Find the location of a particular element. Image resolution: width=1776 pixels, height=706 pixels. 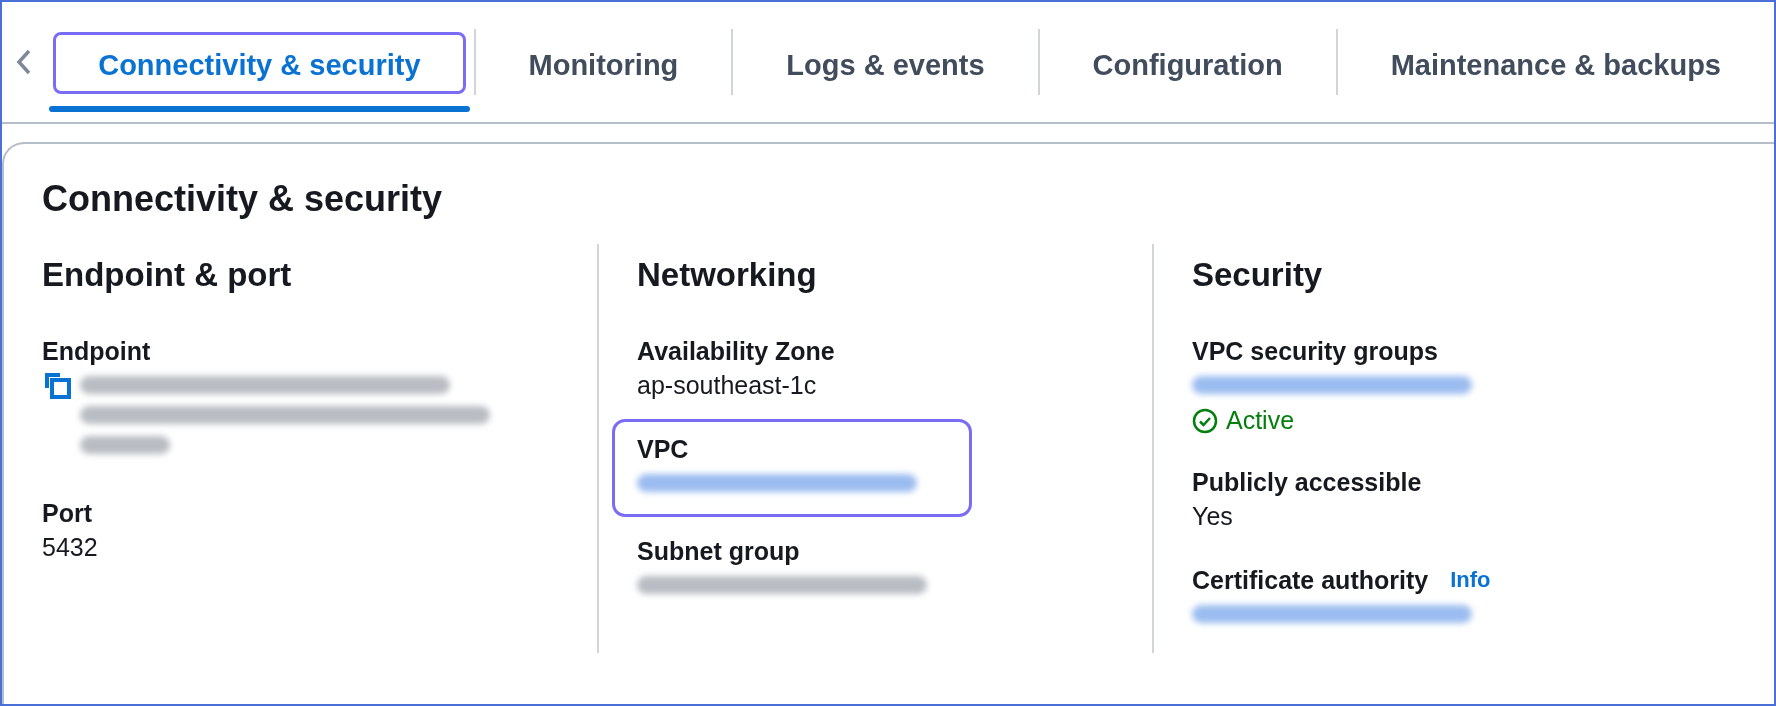

section-heading: Networking is located at coordinates (727, 275).